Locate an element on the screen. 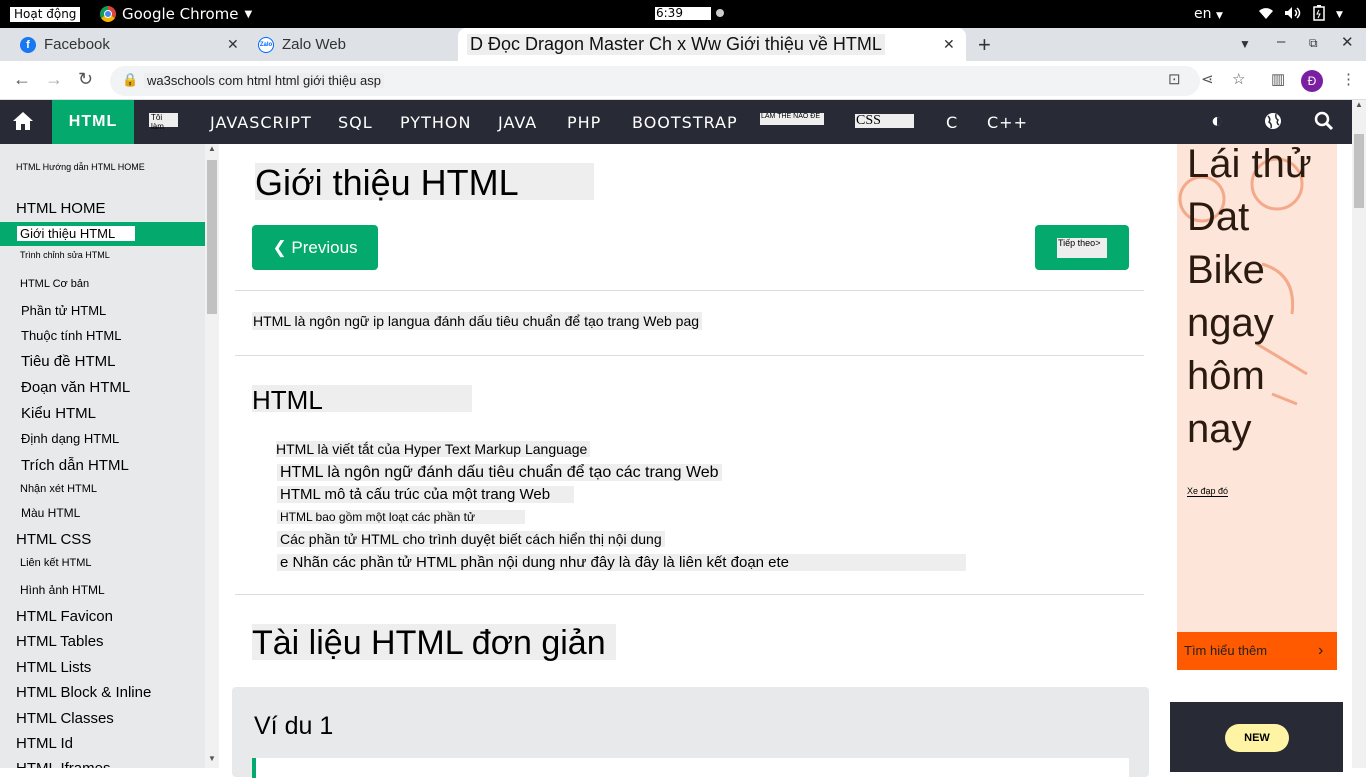  profile-avatar: Đ is located at coordinates (1312, 81).